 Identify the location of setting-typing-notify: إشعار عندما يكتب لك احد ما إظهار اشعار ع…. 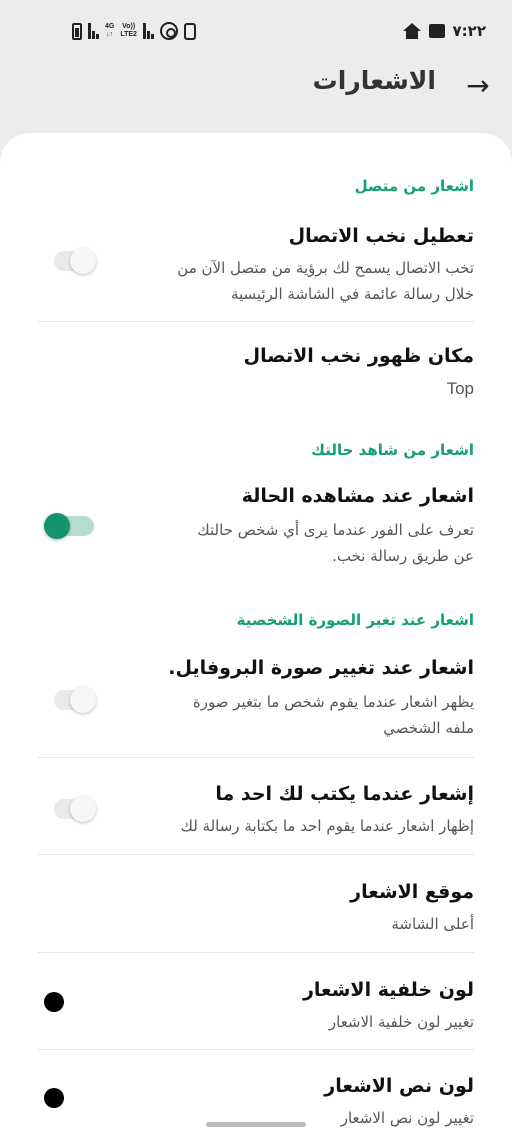
(256, 817).